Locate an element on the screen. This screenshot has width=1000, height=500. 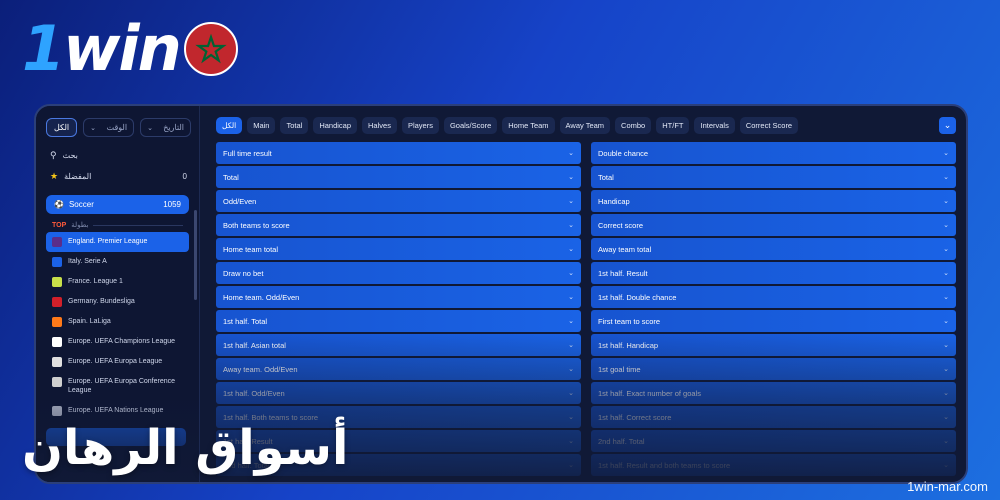
site-url: 1win-mar.com is located at coordinates (947, 486).